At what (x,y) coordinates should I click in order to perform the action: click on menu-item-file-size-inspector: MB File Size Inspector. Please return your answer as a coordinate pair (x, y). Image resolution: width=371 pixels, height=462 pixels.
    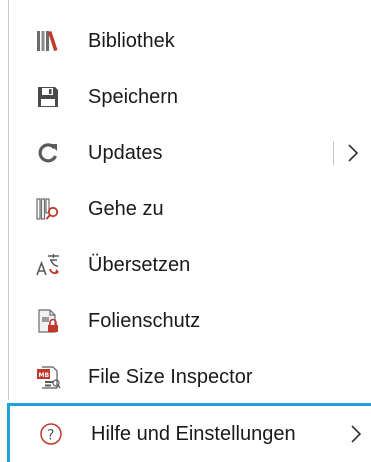
    Looking at the image, I should click on (189, 377).